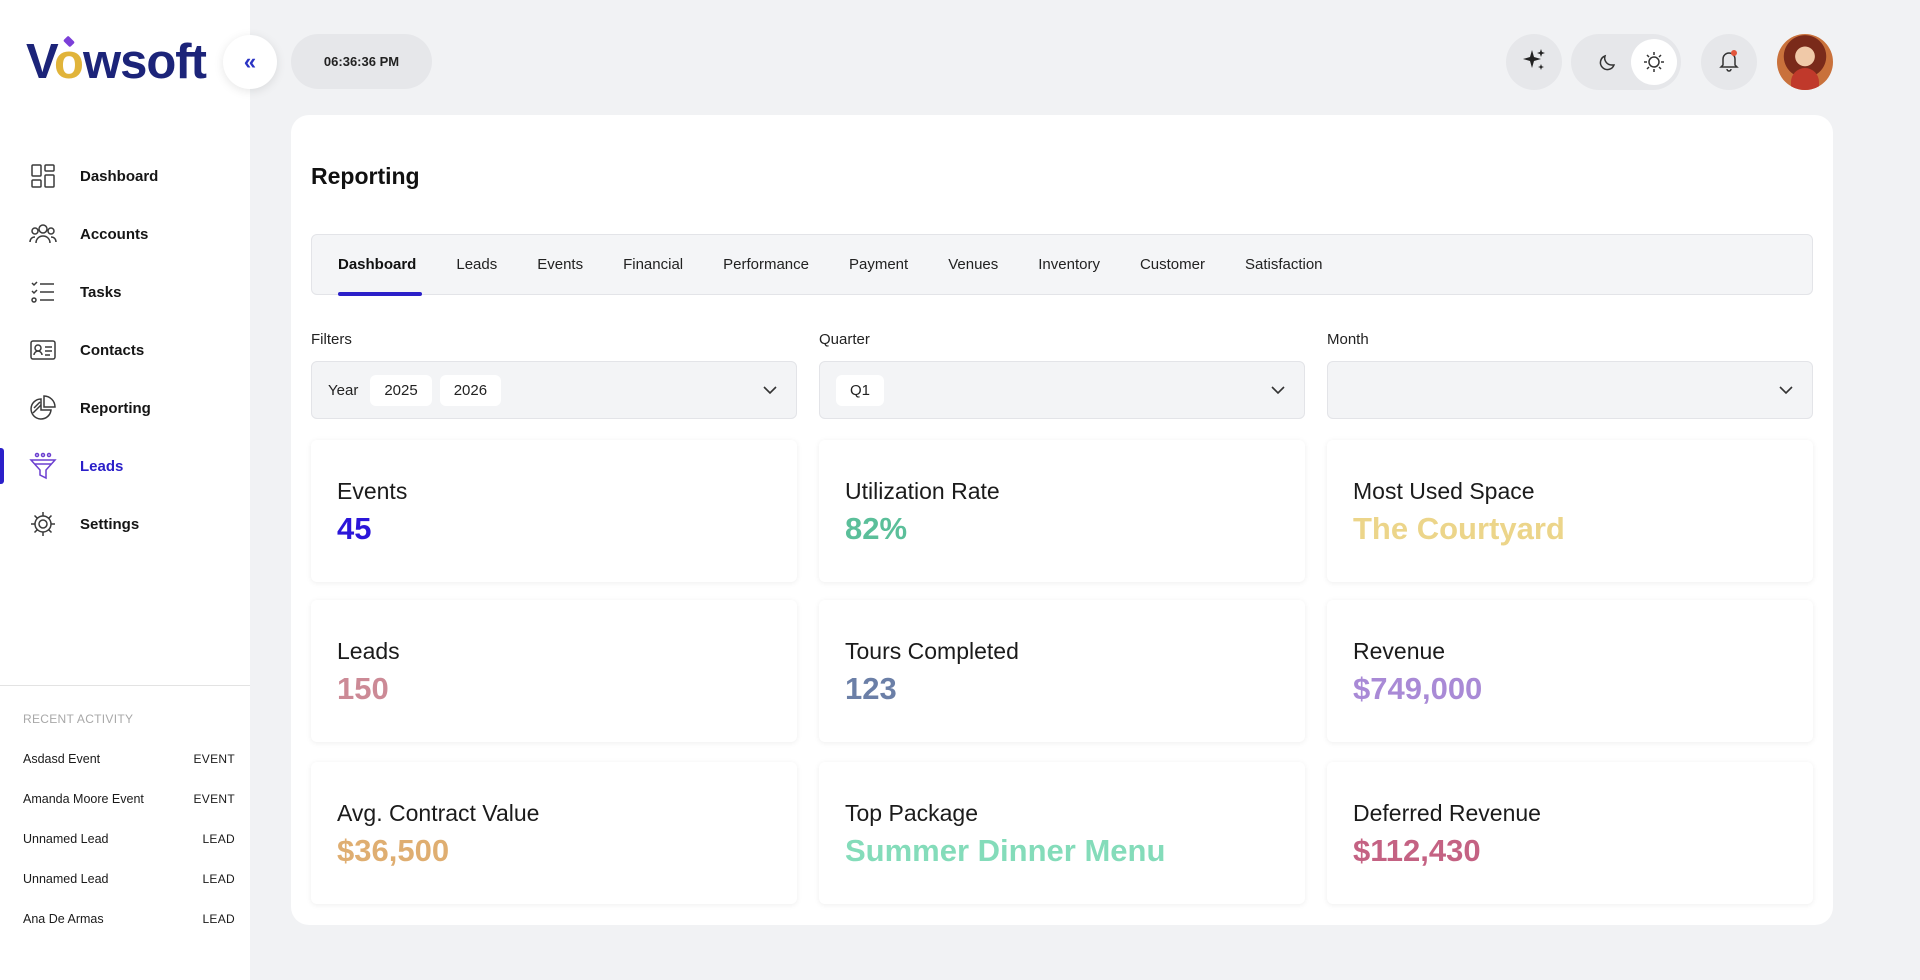  I want to click on clock-display: 06:36:36 PM, so click(361, 61).